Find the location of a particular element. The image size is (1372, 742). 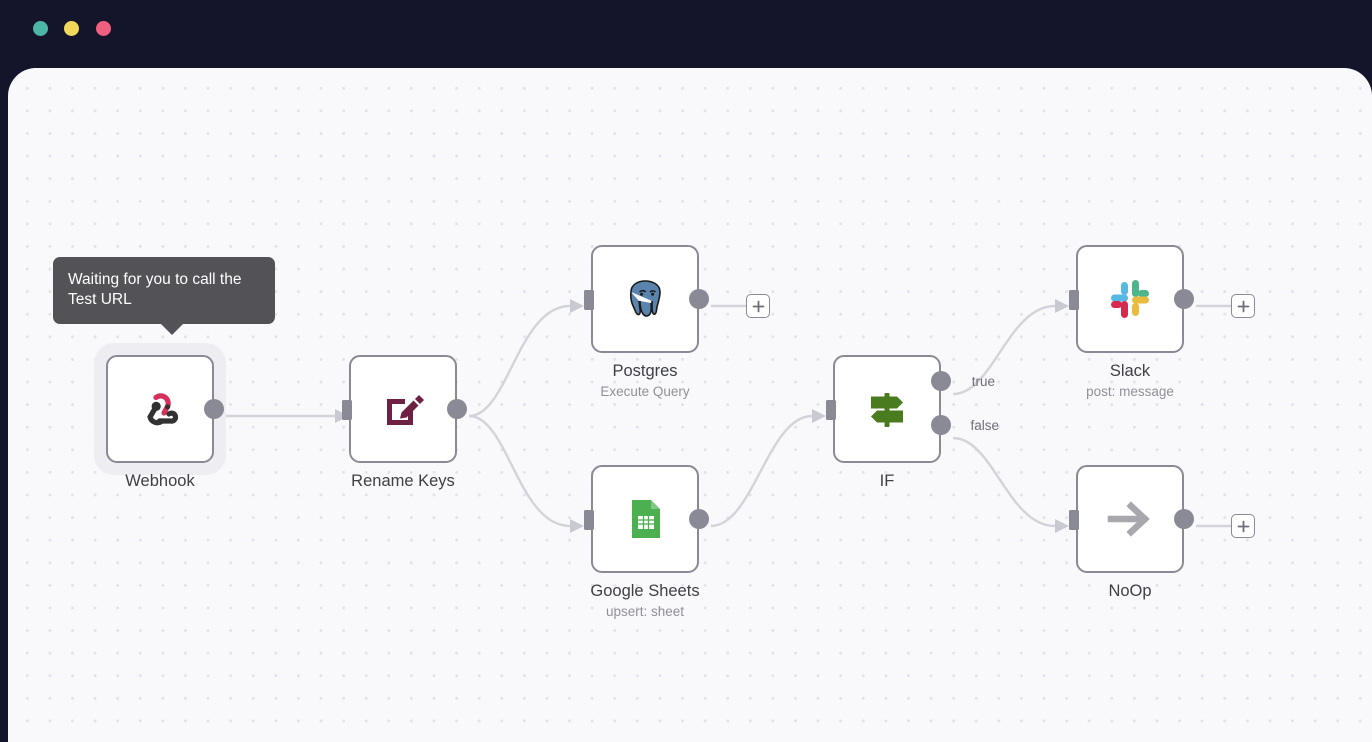

node-label-group: Slack post: message is located at coordinates (1130, 381).